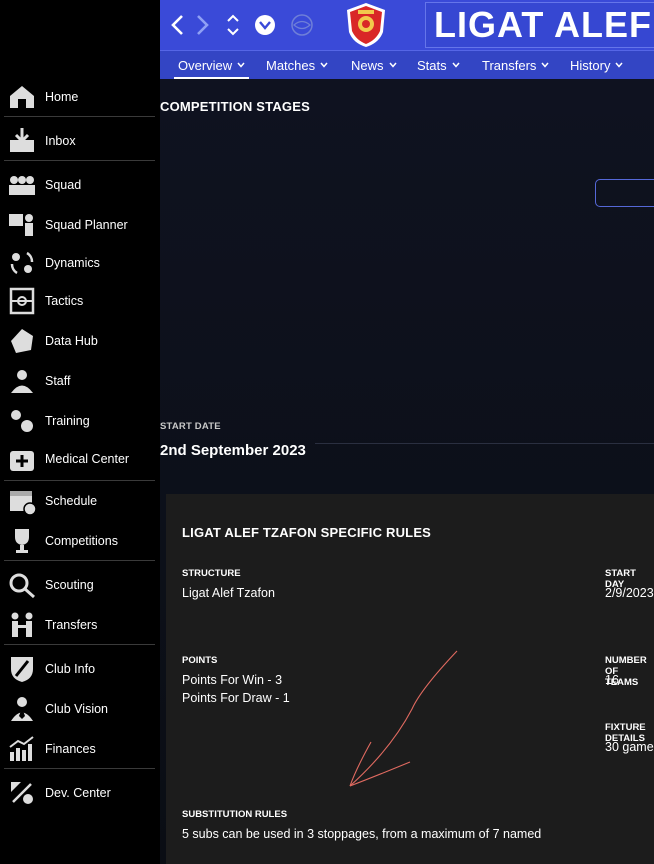 Image resolution: width=654 pixels, height=864 pixels. Describe the element at coordinates (60, 141) in the screenshot. I see `sidebar-item-label: Inbox` at that location.